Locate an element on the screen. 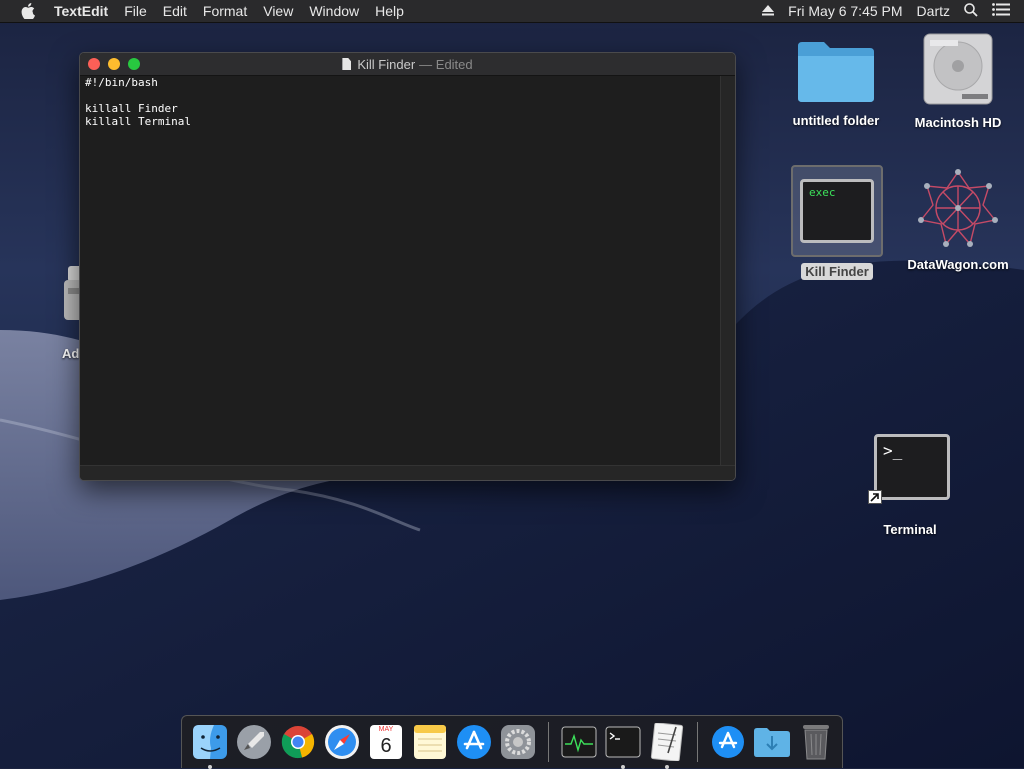  dock: MAY 6 is located at coordinates (512, 742).